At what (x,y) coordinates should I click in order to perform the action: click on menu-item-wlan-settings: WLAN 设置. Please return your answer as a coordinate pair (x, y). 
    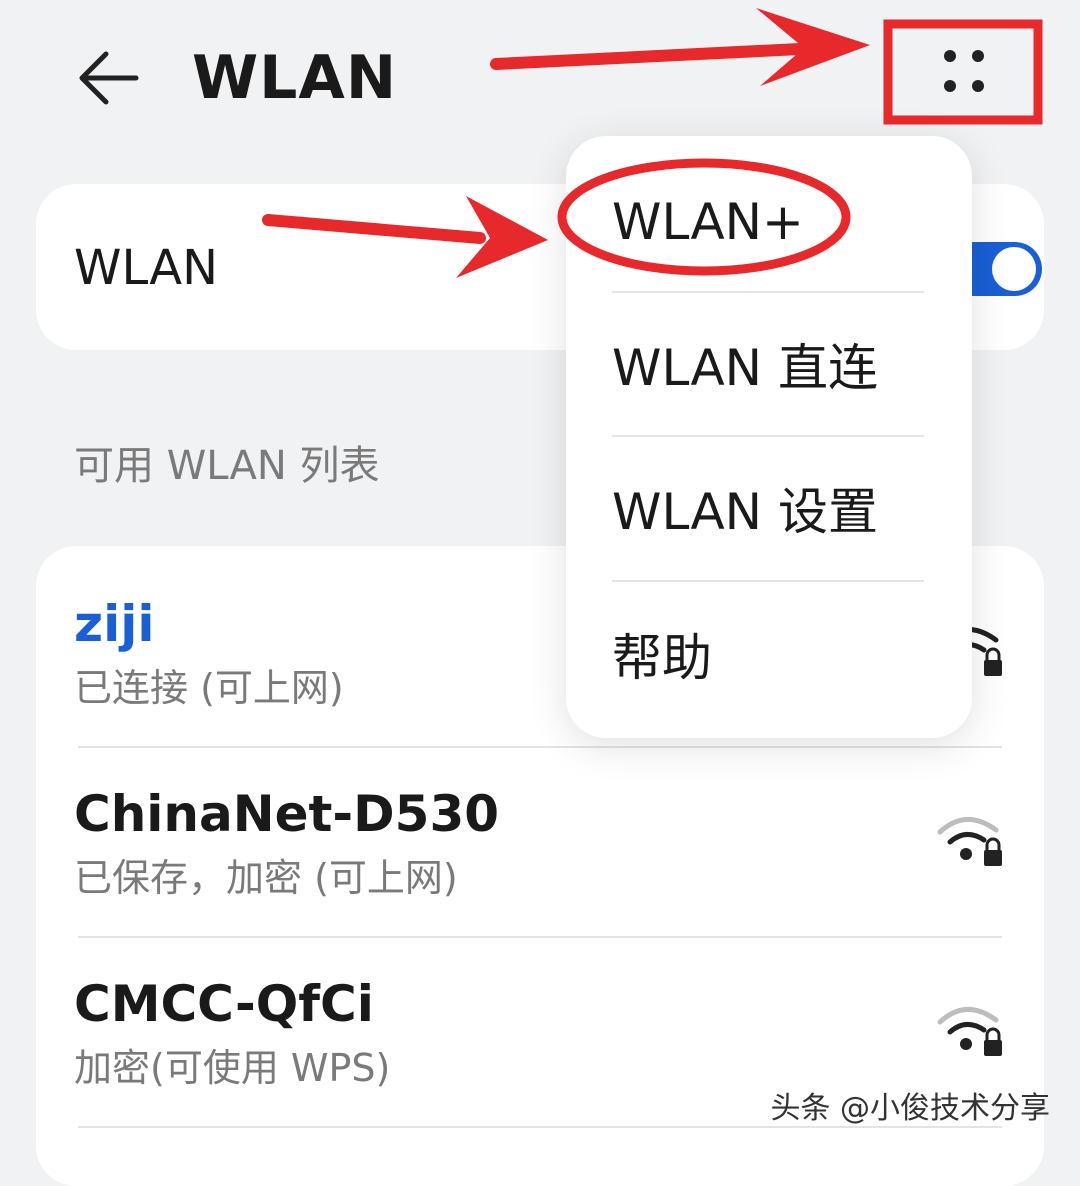
    Looking at the image, I should click on (745, 512).